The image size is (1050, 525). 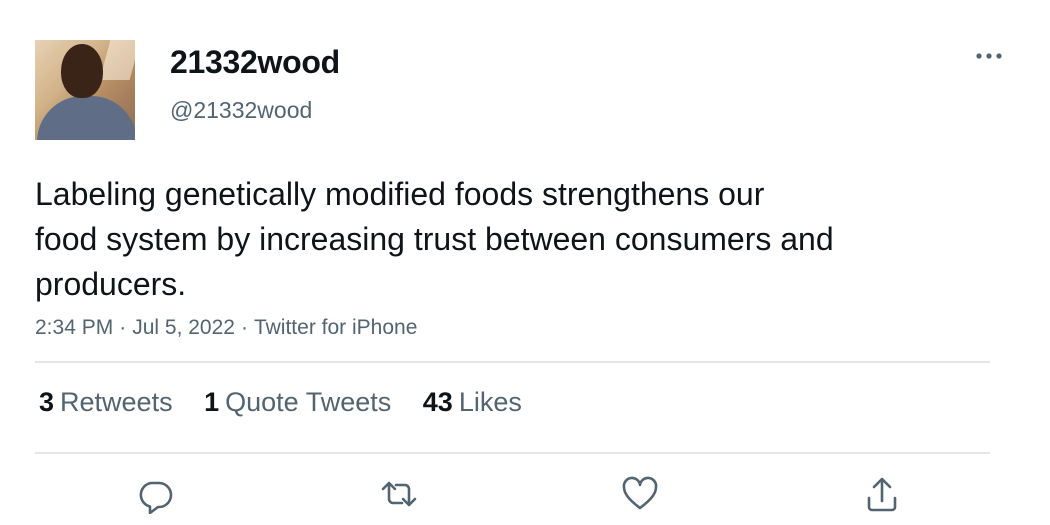 I want to click on tweet-text-line: producers., so click(x=111, y=284).